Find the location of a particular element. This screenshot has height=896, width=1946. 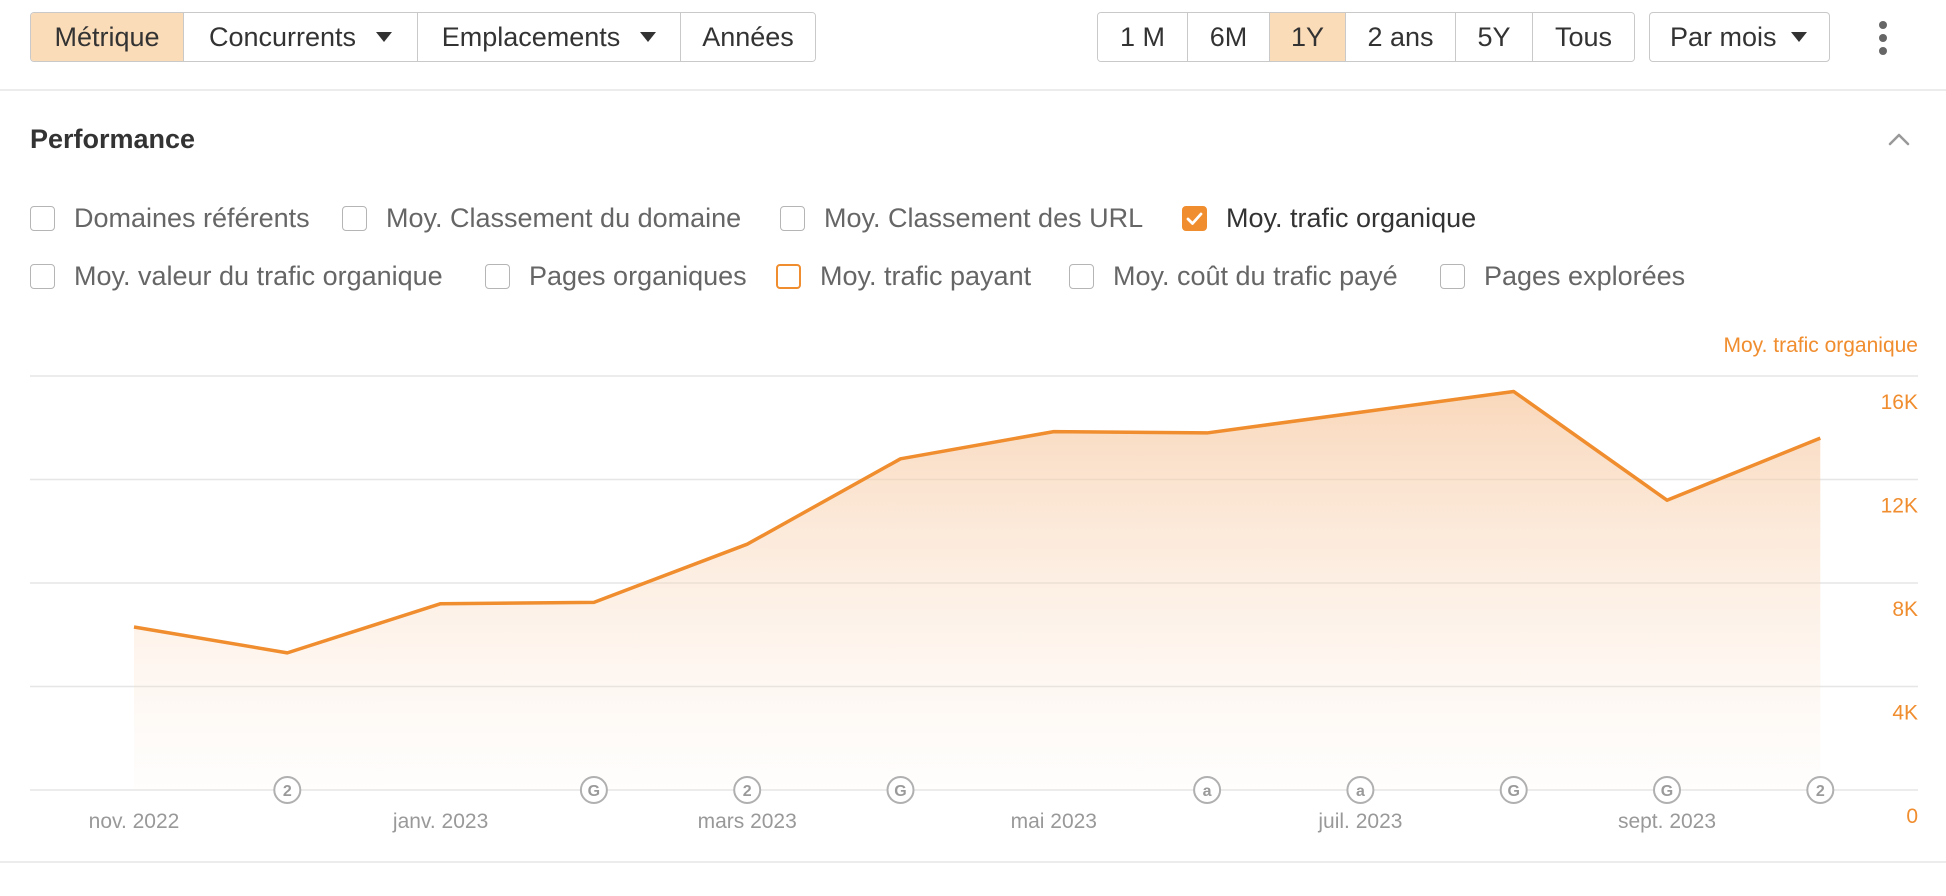

metric-pages-explorees: Pages explorées is located at coordinates (1562, 276).